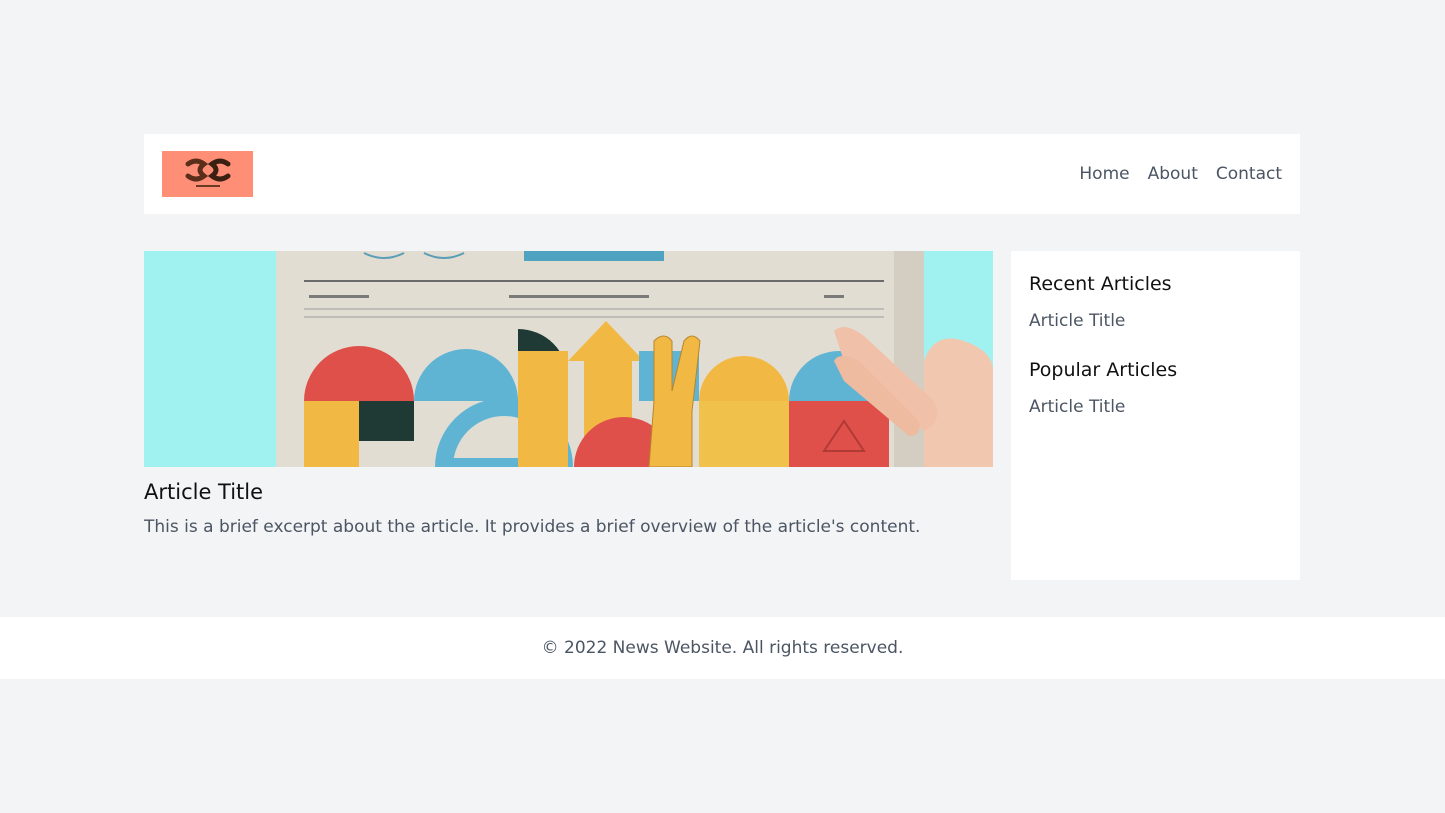 This screenshot has width=1445, height=813. What do you see at coordinates (722, 174) in the screenshot?
I see `site-header: Home About Contact` at bounding box center [722, 174].